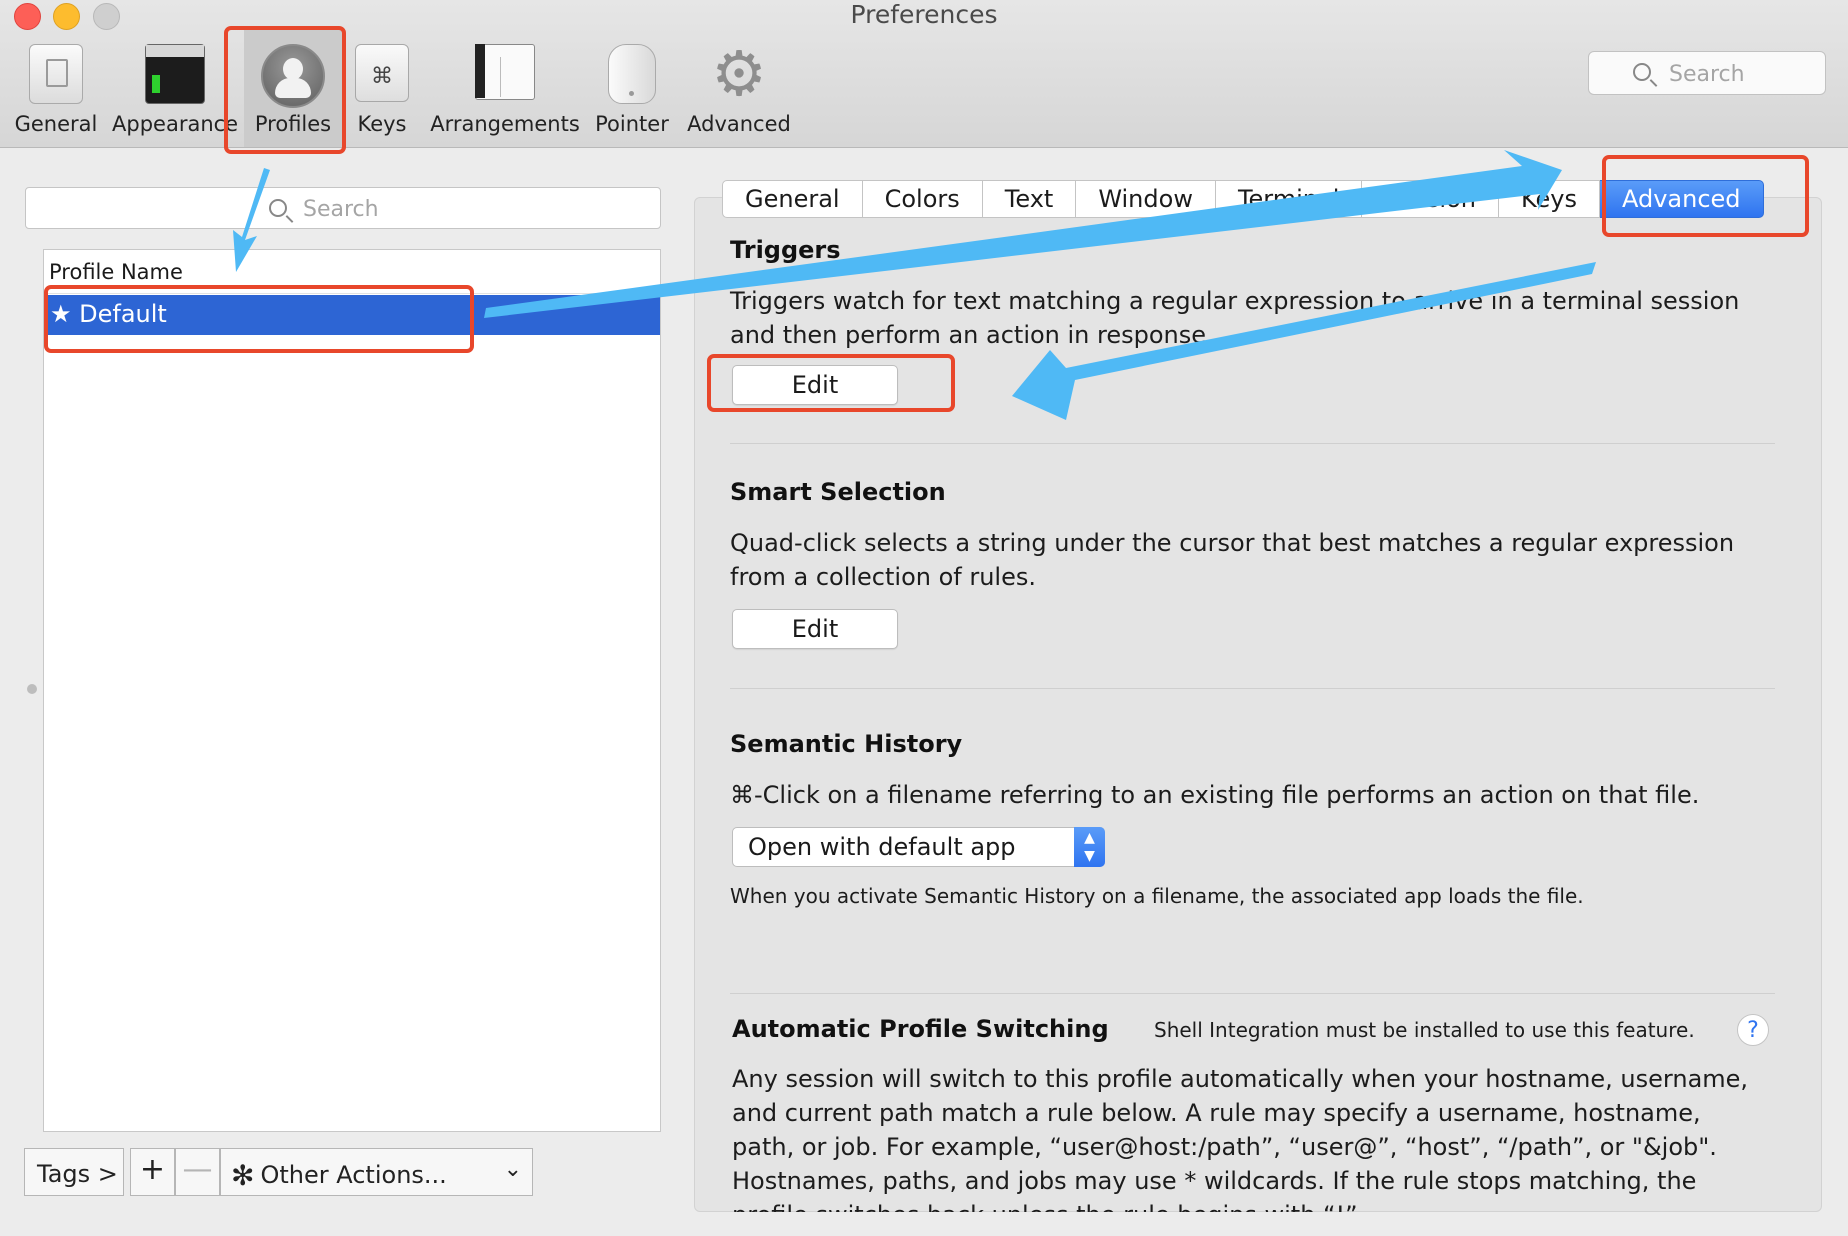  Describe the element at coordinates (243, 1175) in the screenshot. I see `gear-icon: ✻` at that location.